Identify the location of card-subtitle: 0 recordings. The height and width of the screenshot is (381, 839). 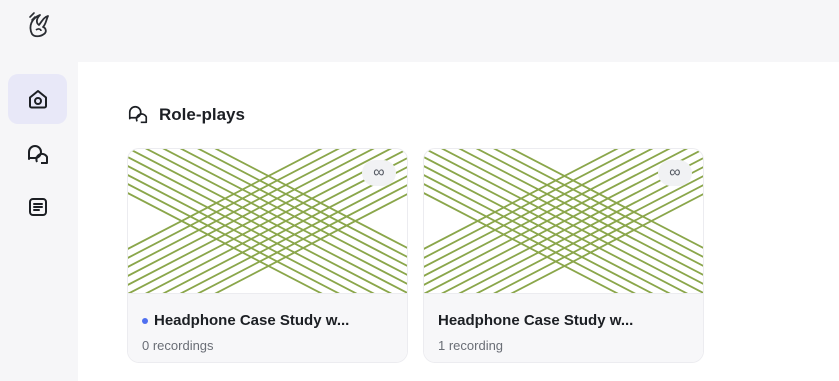
(178, 345).